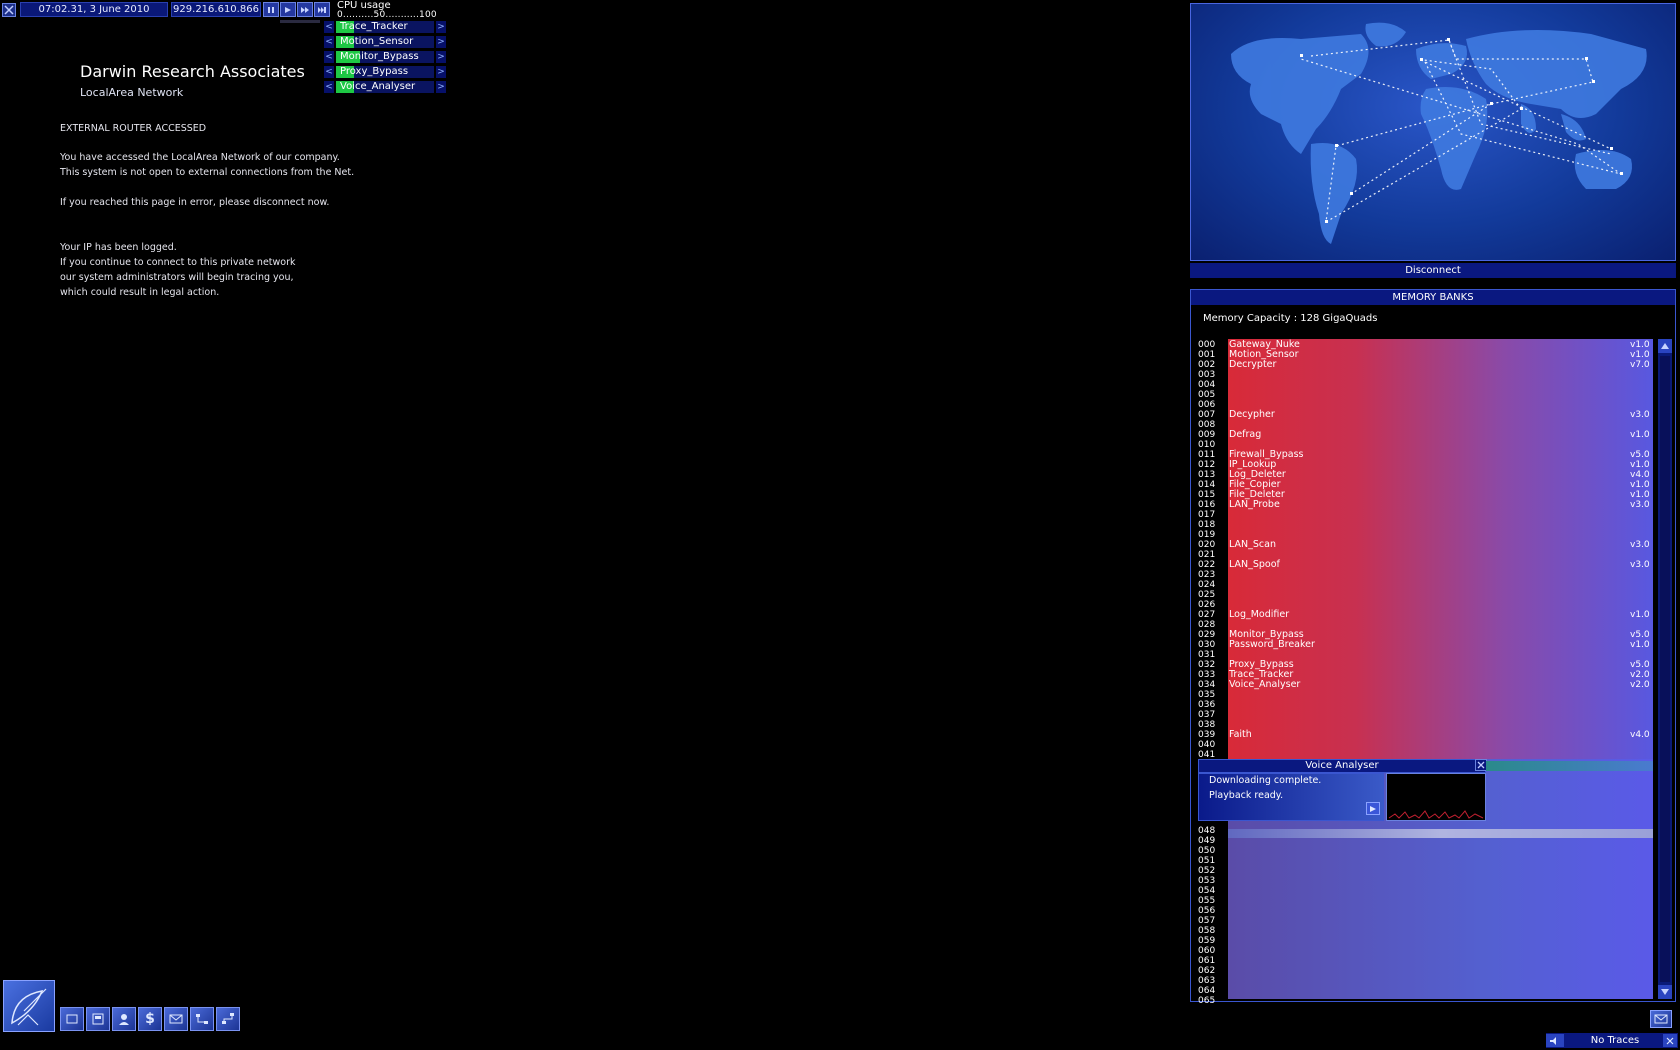  Describe the element at coordinates (1207, 871) in the screenshot. I see `memory-slot-number: 052` at that location.